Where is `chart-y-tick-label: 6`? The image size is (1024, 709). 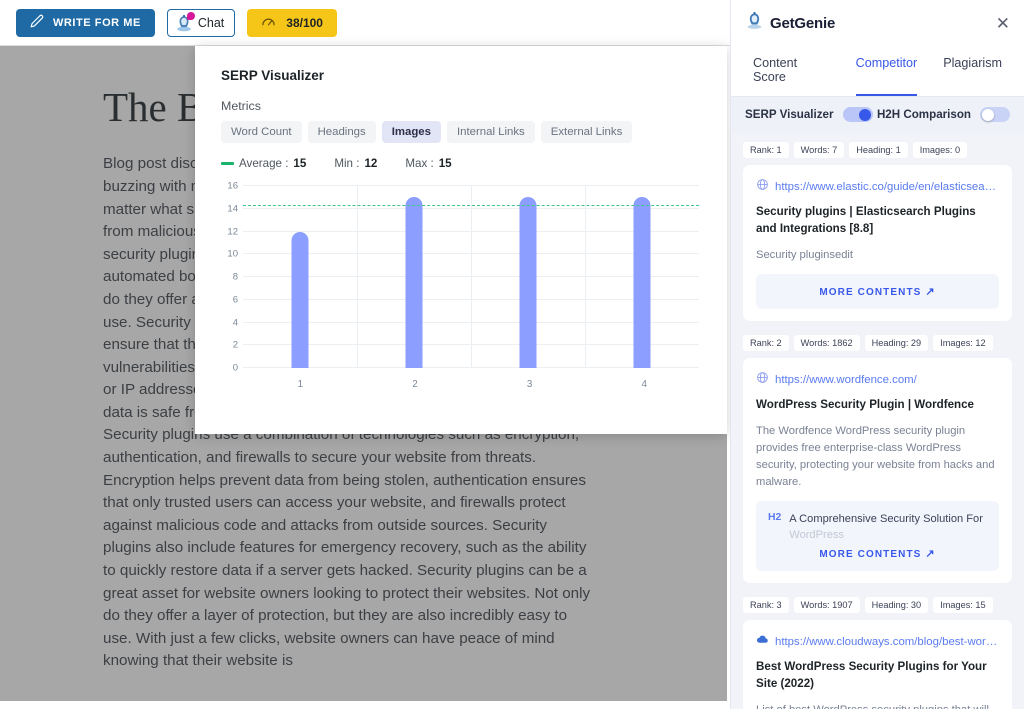
chart-y-tick-label: 6 is located at coordinates (235, 300).